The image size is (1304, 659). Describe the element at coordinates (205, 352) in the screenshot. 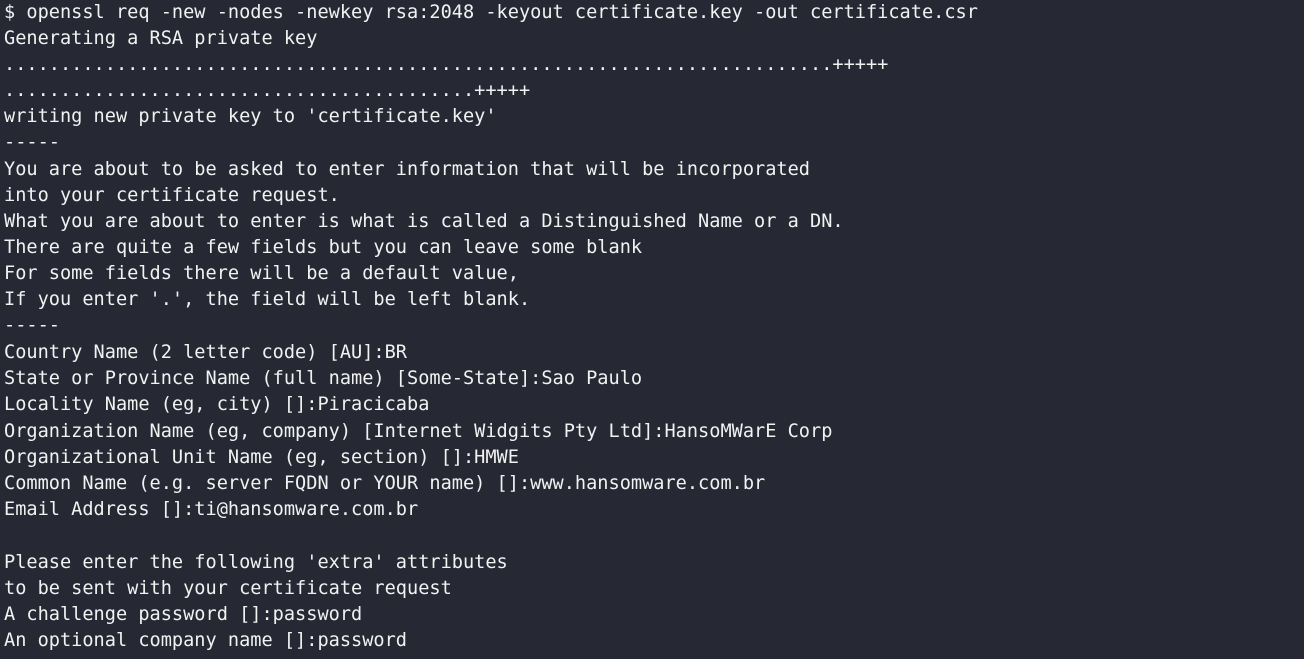

I see `terminal-line: Country Name (2 letter code) [AU]:BR` at that location.